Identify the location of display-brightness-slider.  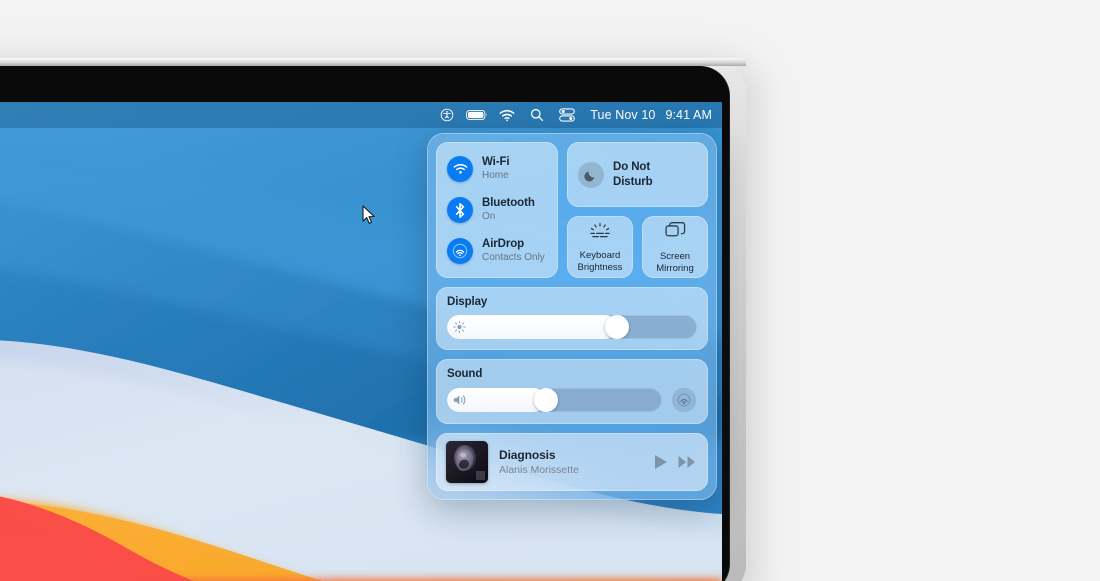
(572, 327).